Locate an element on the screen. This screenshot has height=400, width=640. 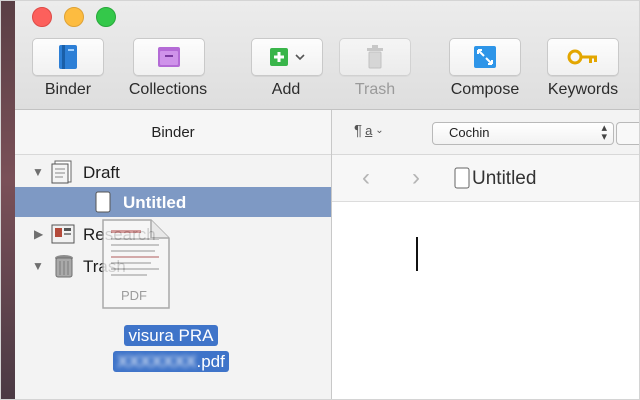
binder-button is located at coordinates (68, 57).